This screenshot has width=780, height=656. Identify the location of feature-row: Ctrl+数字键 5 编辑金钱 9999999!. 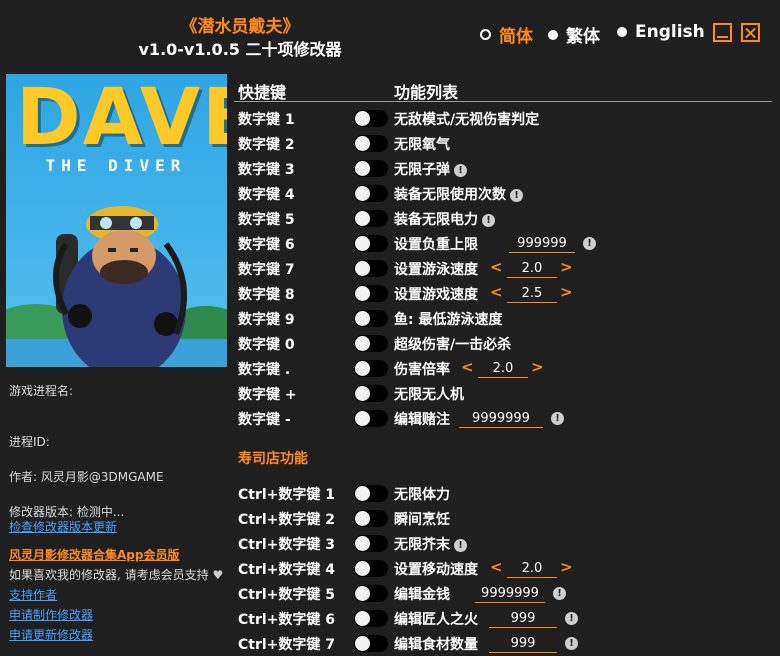
(508, 594).